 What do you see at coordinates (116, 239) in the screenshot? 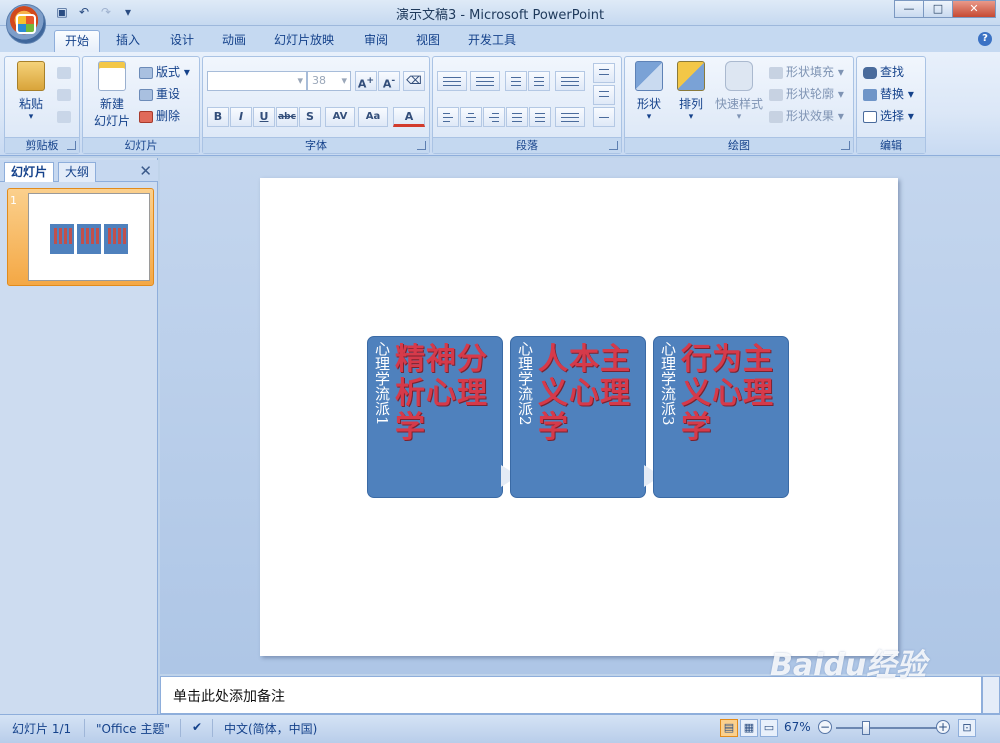
I see `thumb-box` at bounding box center [116, 239].